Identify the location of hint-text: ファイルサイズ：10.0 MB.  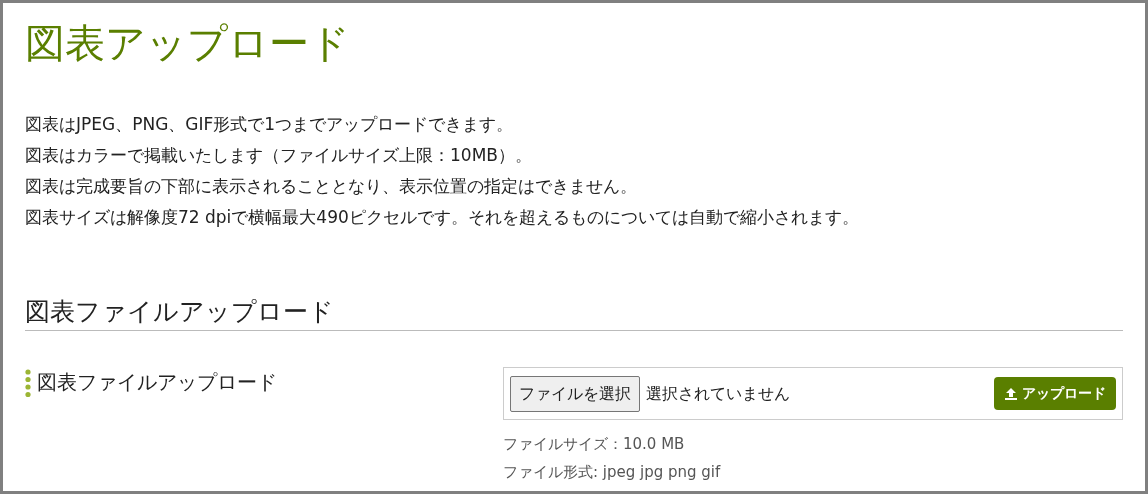
(594, 444).